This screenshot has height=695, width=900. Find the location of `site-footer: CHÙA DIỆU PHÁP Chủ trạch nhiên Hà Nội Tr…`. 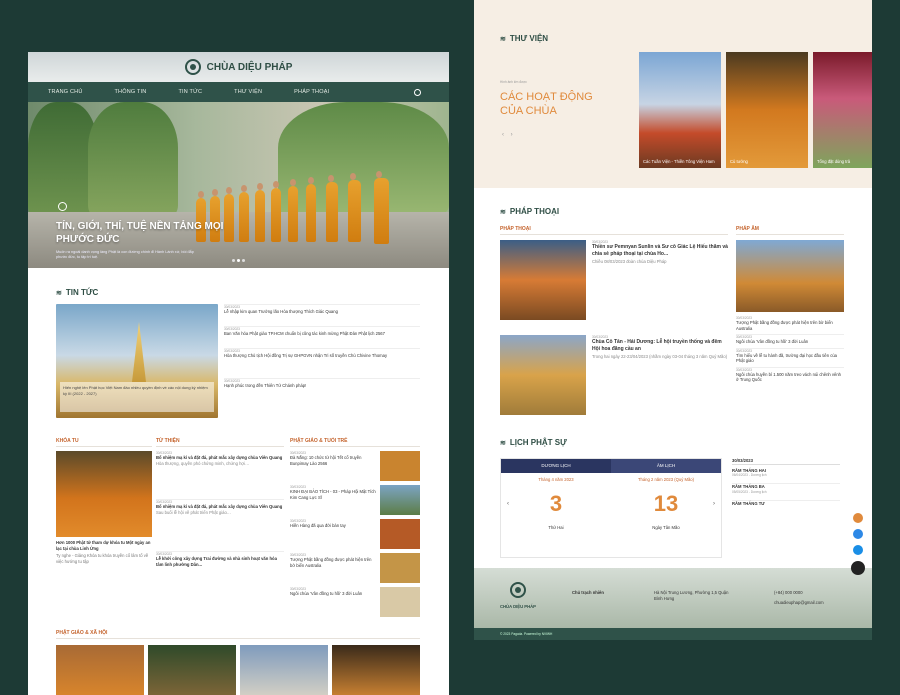

site-footer: CHÙA DIỆU PHÁP Chủ trạch nhiên Hà Nội Tr… is located at coordinates (673, 598).